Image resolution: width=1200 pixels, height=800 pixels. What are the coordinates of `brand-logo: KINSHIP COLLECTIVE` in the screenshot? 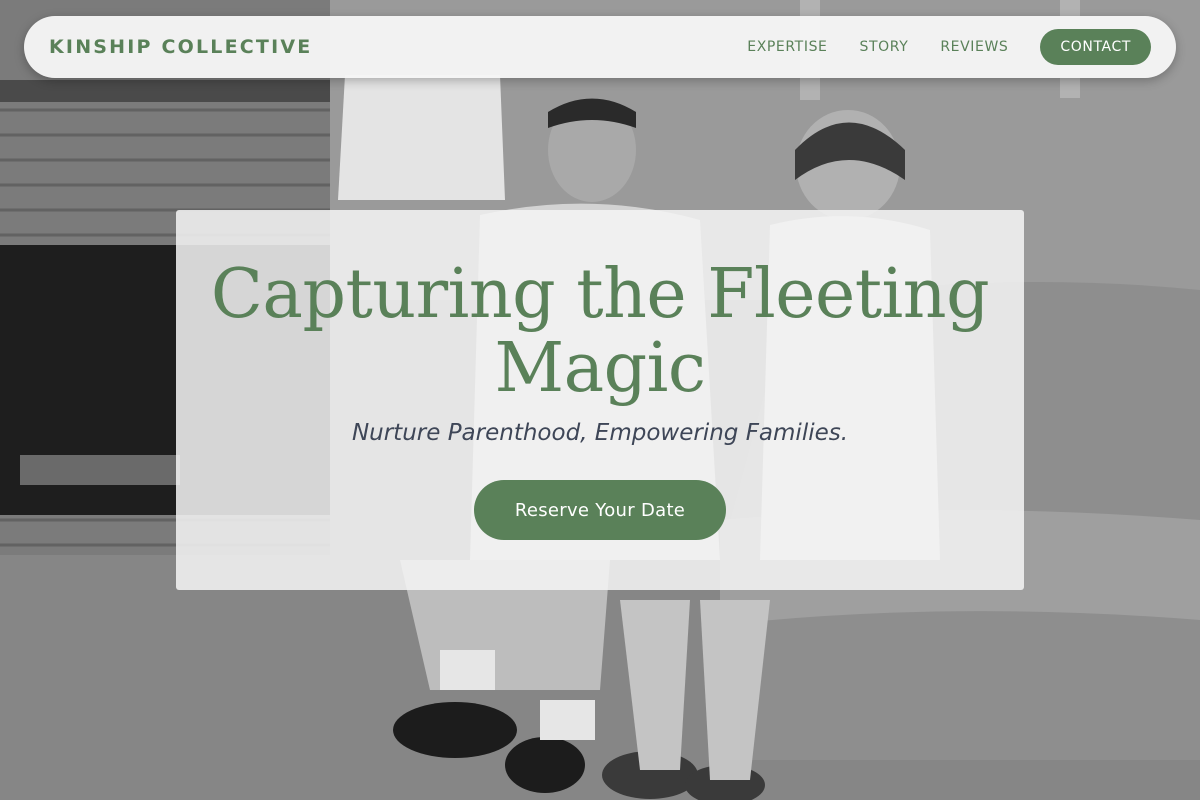 It's located at (180, 47).